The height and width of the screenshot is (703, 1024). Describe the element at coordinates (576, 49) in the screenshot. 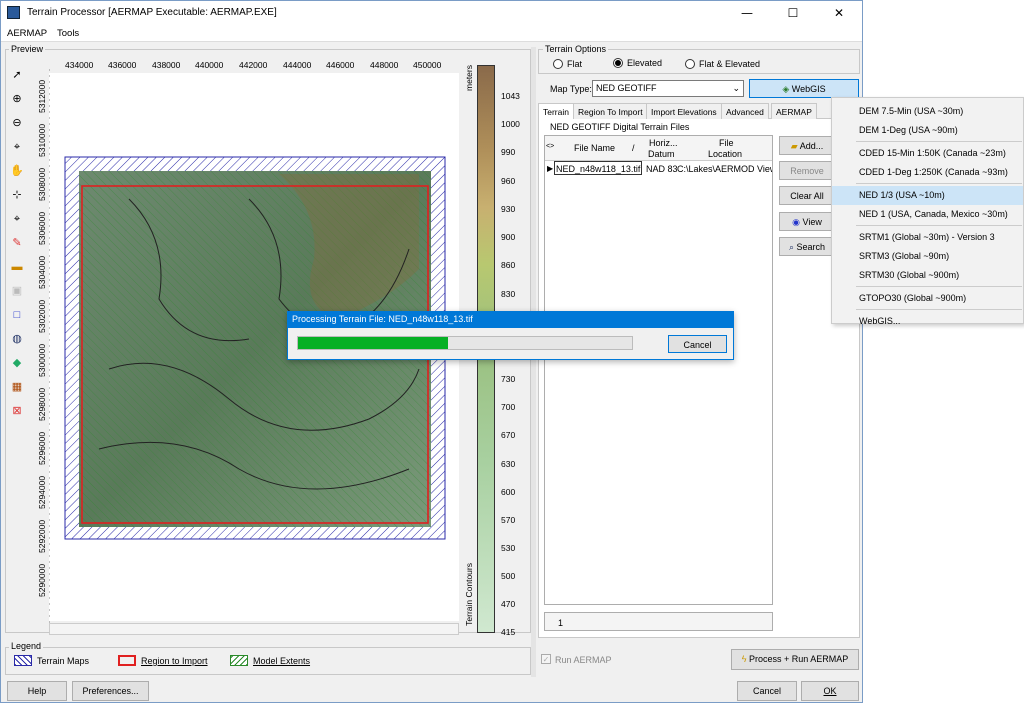

I see `terrain-options-title: Terrain Options` at that location.